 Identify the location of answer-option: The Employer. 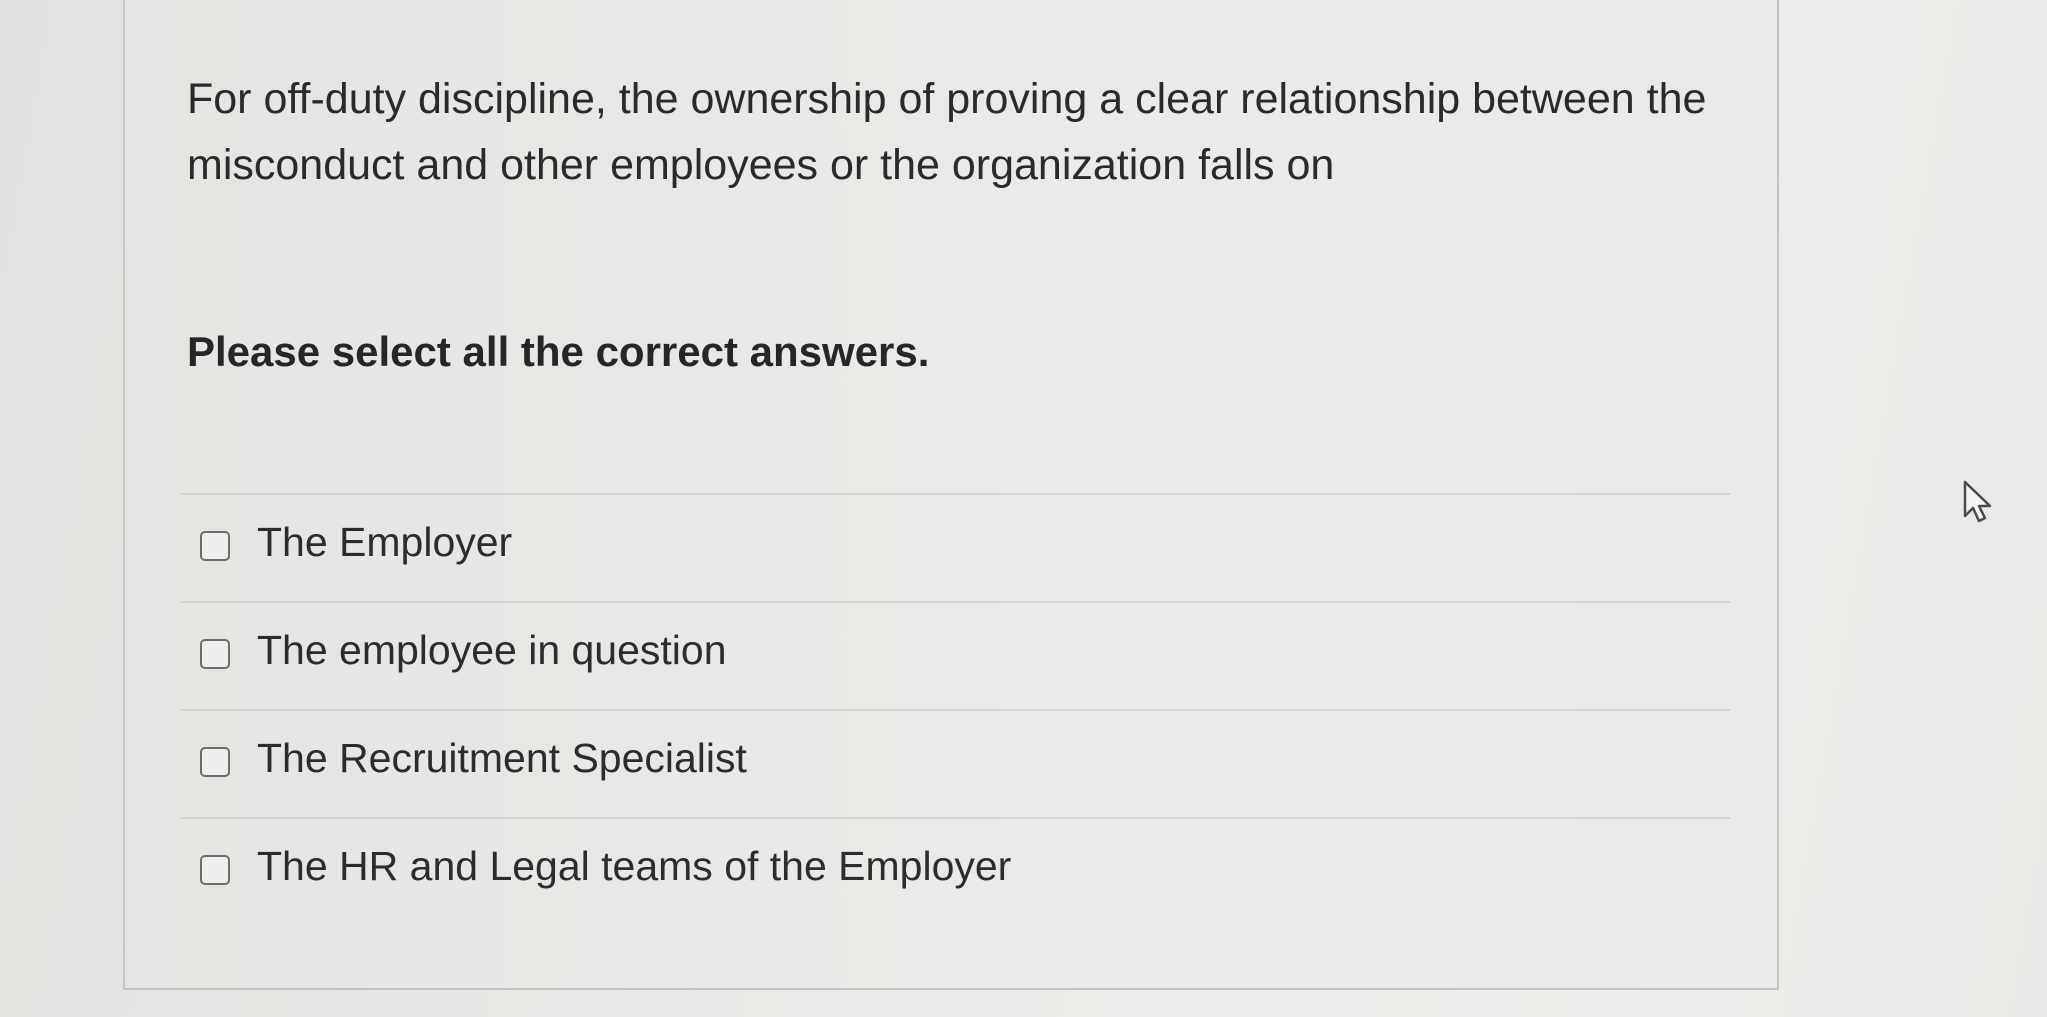
(955, 547).